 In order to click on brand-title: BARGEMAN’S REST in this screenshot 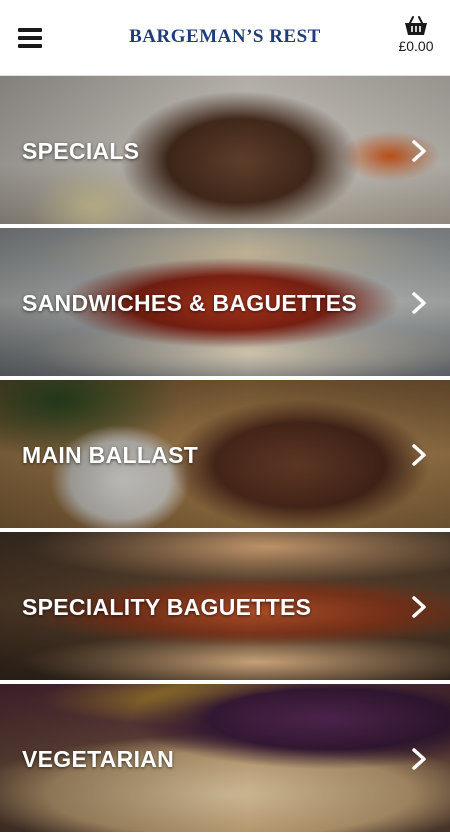, I will do `click(225, 36)`.